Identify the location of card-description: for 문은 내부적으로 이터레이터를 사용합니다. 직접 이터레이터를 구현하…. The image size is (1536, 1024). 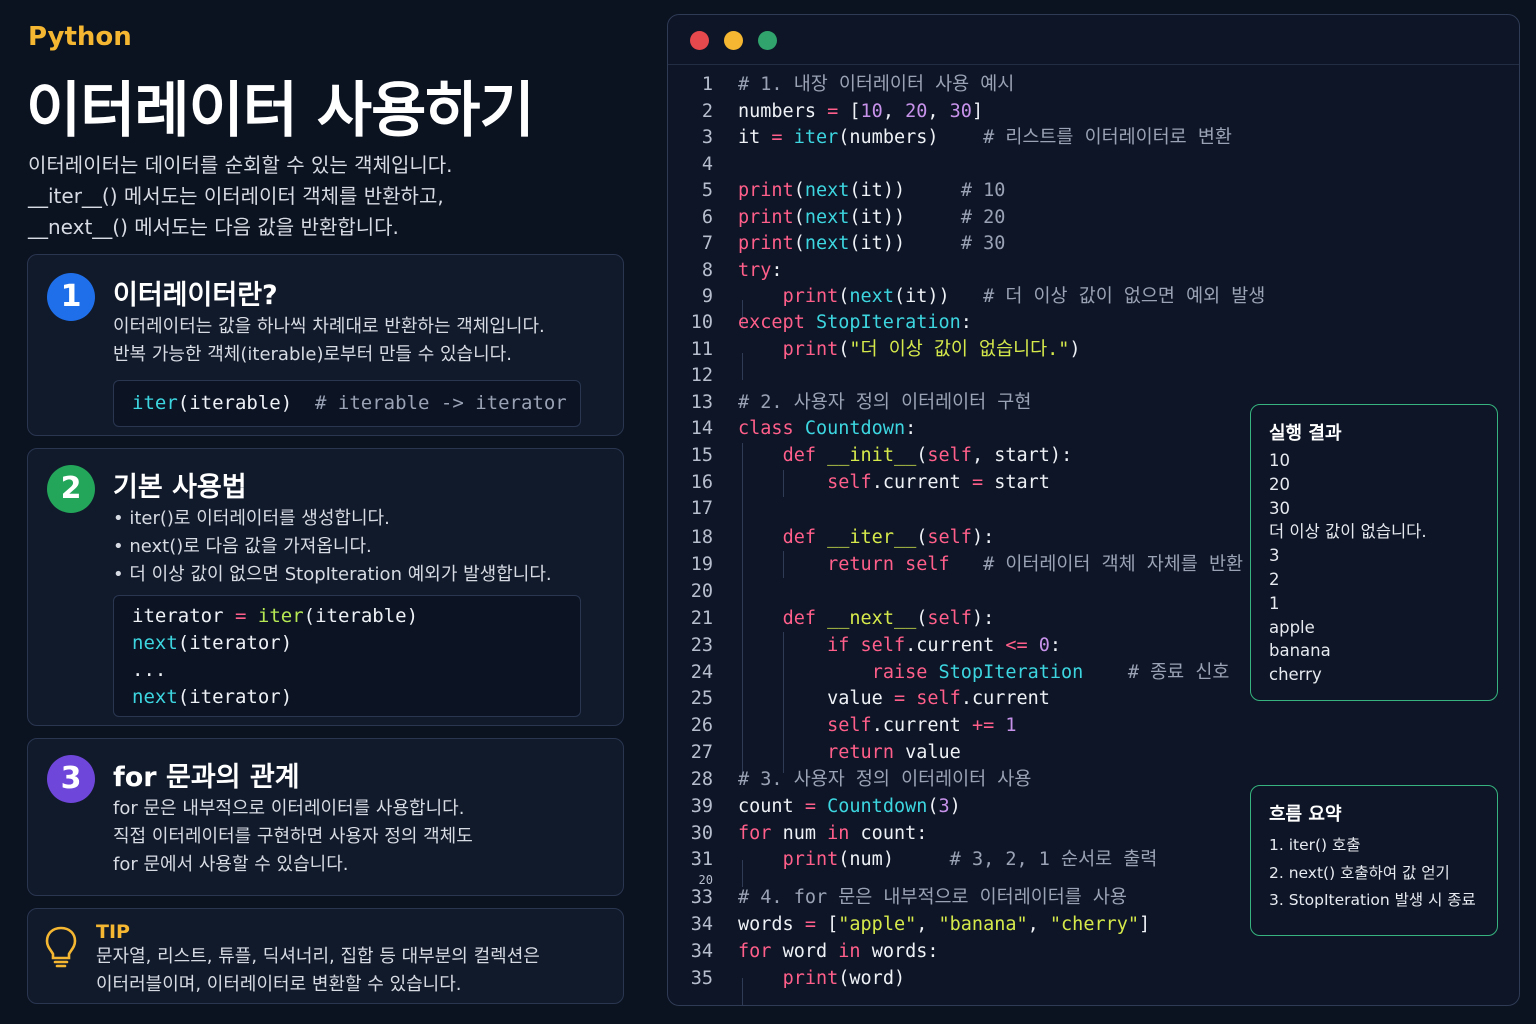
(293, 837).